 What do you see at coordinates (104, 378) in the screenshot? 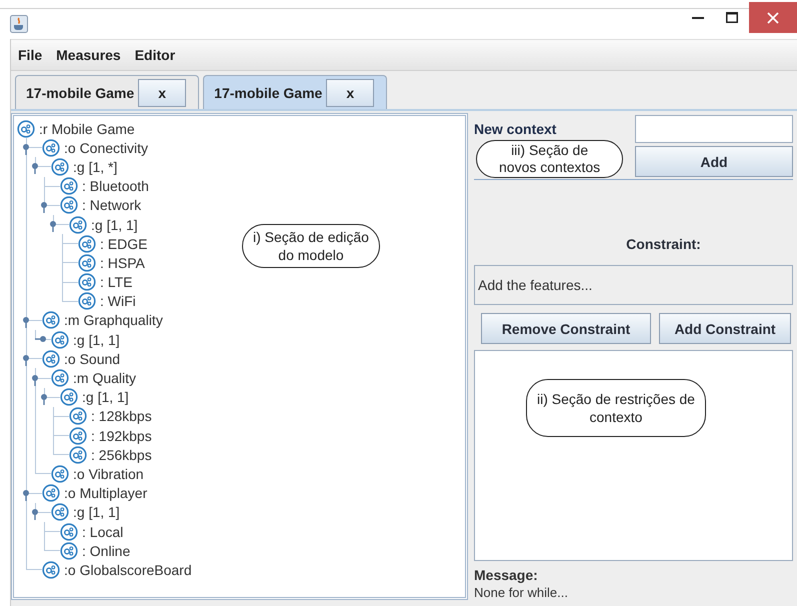
I see `tree-node-label: :m Quality` at bounding box center [104, 378].